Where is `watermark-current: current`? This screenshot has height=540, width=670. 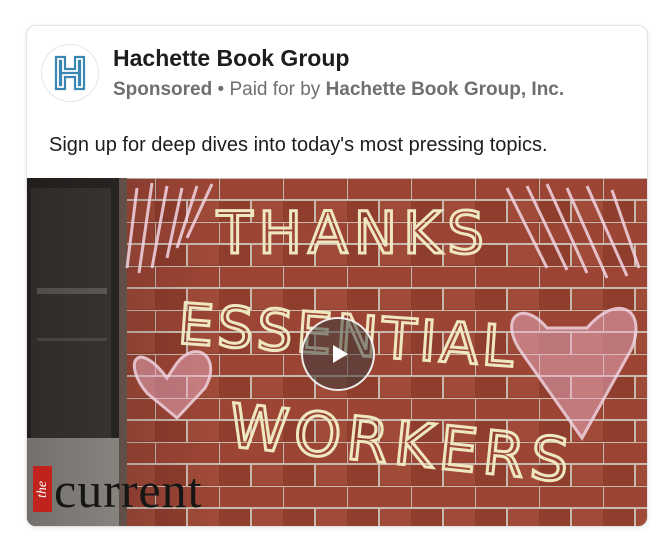
watermark-current: current is located at coordinates (128, 490).